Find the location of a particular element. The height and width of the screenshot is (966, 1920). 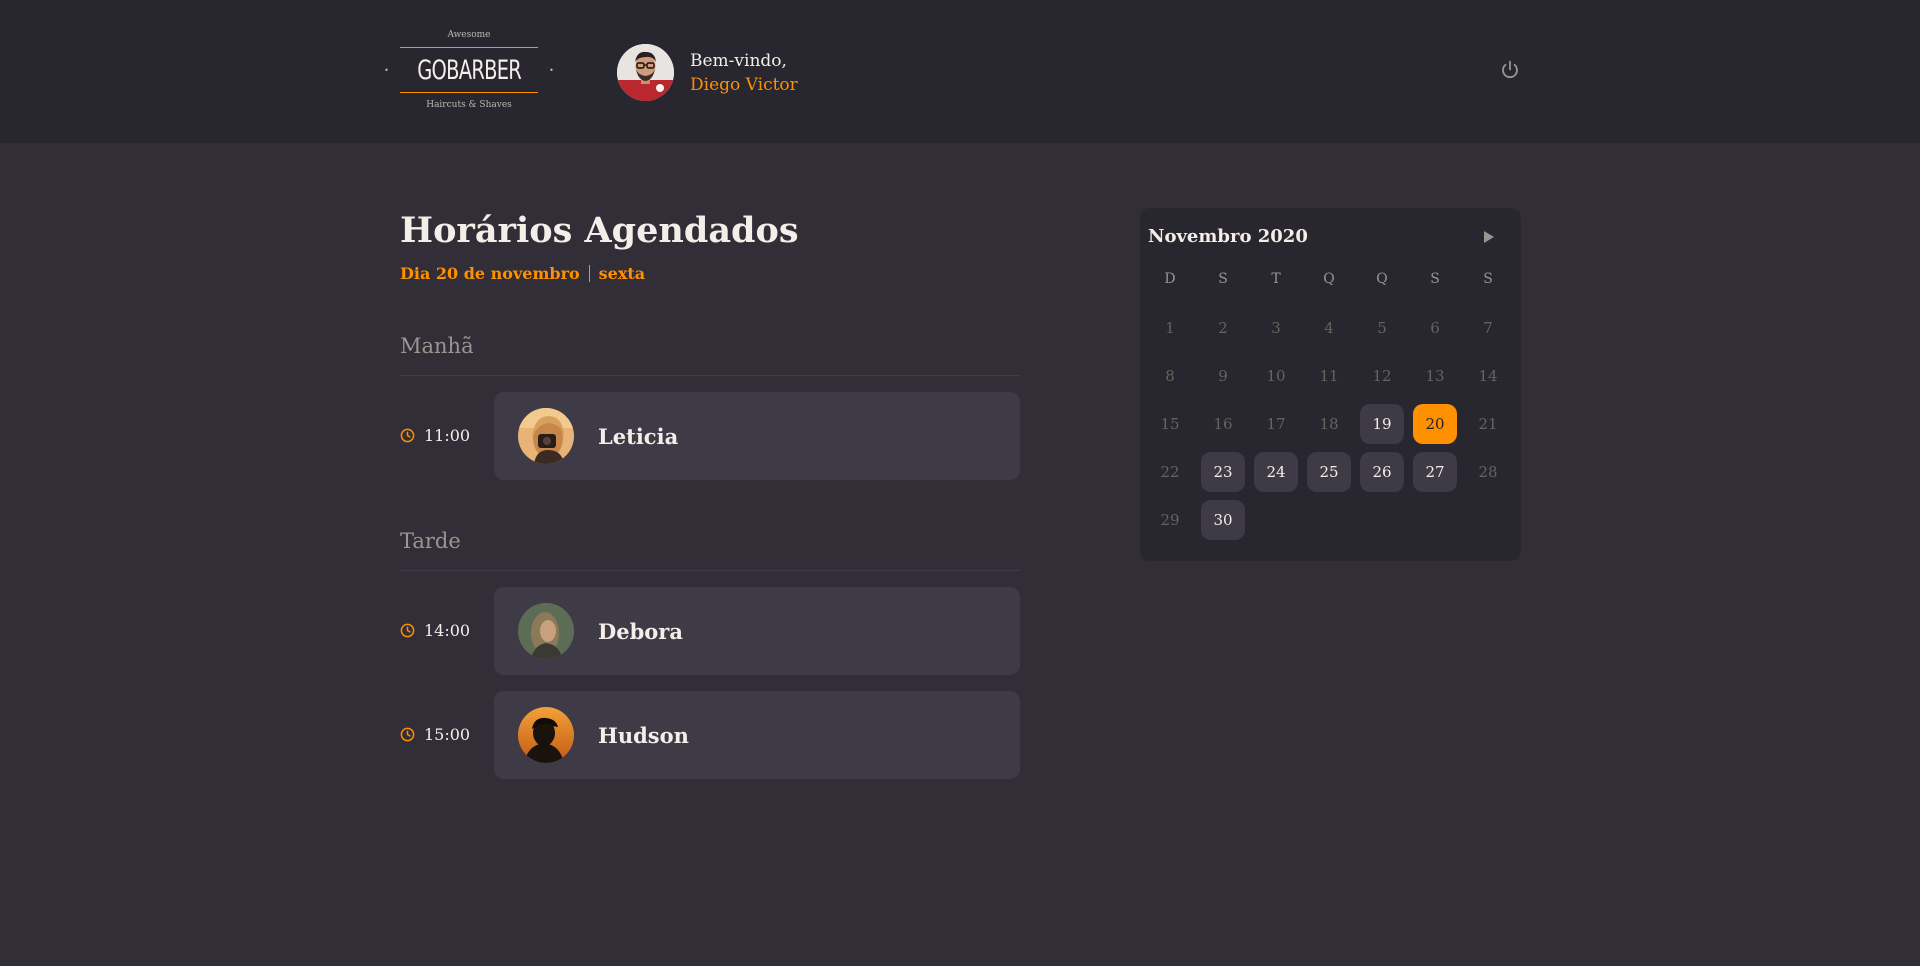

logo-main: • GOBARBER • is located at coordinates (469, 70).